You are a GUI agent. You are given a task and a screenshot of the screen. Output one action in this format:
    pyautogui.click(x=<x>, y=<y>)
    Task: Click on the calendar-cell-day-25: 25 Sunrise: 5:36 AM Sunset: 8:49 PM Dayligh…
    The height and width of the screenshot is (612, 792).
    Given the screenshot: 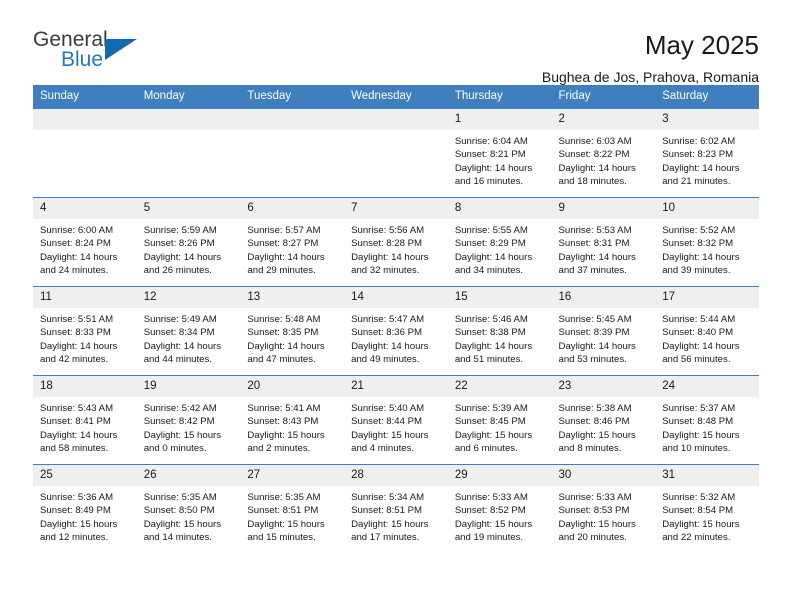 What is the action you would take?
    pyautogui.click(x=85, y=509)
    